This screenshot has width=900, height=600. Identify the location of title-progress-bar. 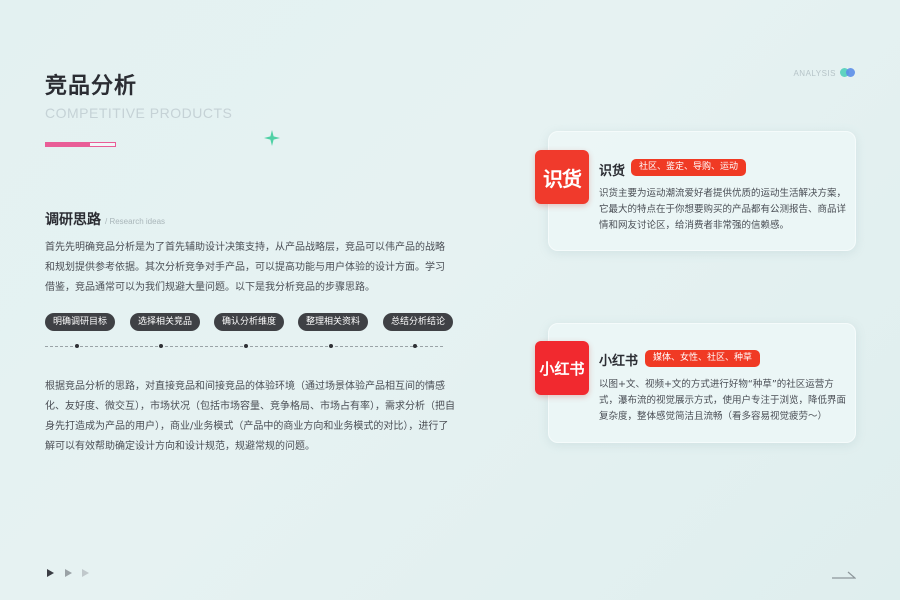
(80, 144).